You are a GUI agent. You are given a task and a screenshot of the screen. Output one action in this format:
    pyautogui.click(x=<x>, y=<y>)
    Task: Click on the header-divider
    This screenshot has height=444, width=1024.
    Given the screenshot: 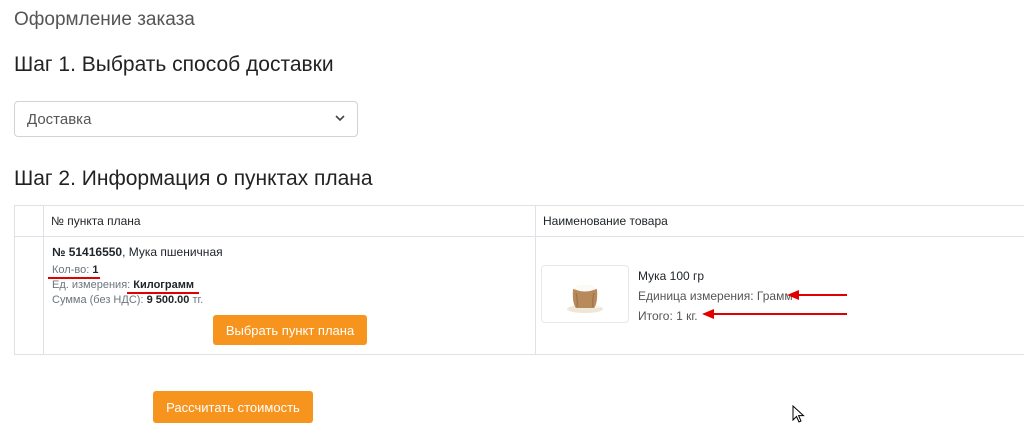 What is the action you would take?
    pyautogui.click(x=519, y=236)
    